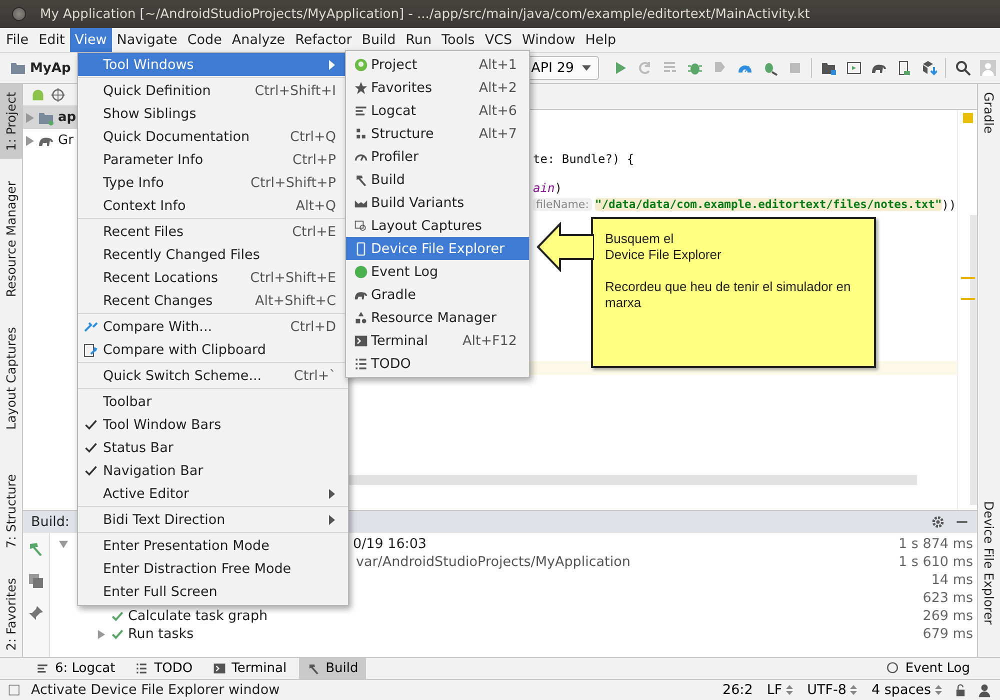  What do you see at coordinates (76, 668) in the screenshot?
I see `tool-window-tab: 6: Logcat` at bounding box center [76, 668].